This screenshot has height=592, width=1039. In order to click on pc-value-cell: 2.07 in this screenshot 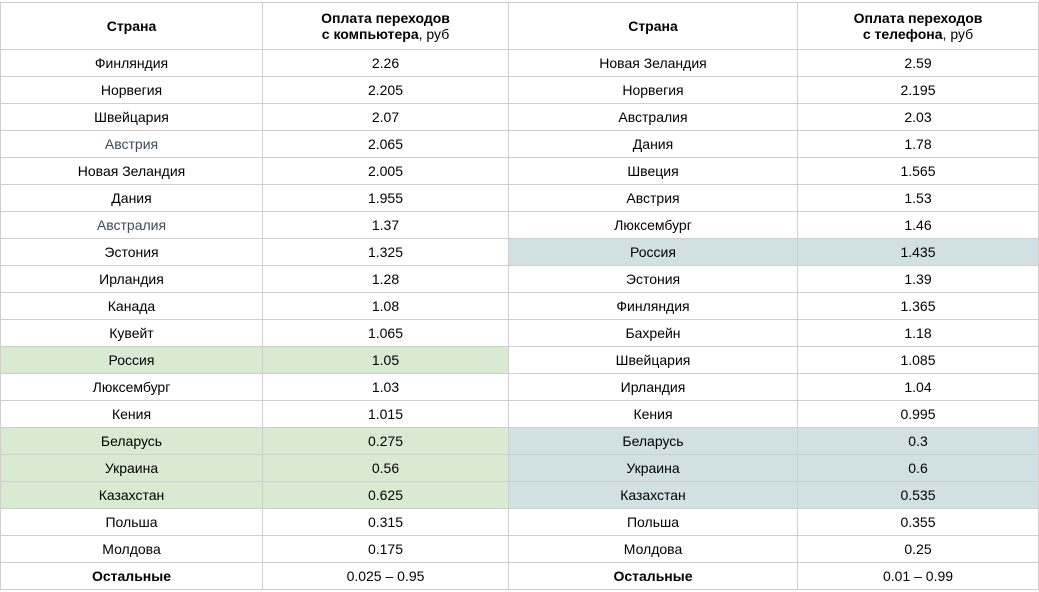, I will do `click(385, 117)`.